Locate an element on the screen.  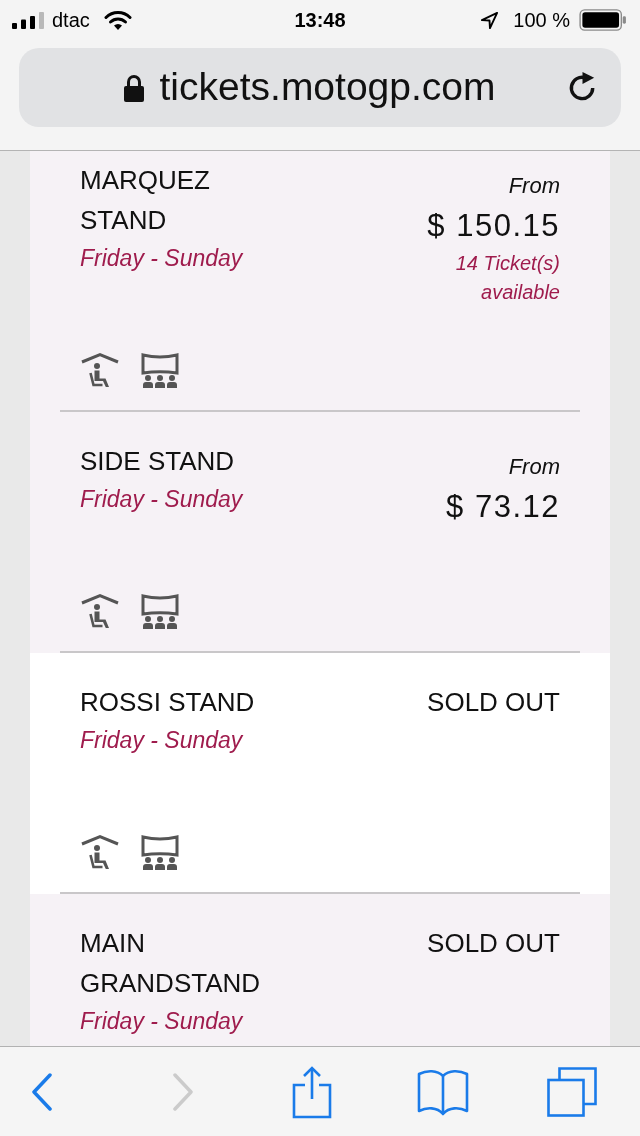
stand-name: SIDE STAND is located at coordinates (158, 461).